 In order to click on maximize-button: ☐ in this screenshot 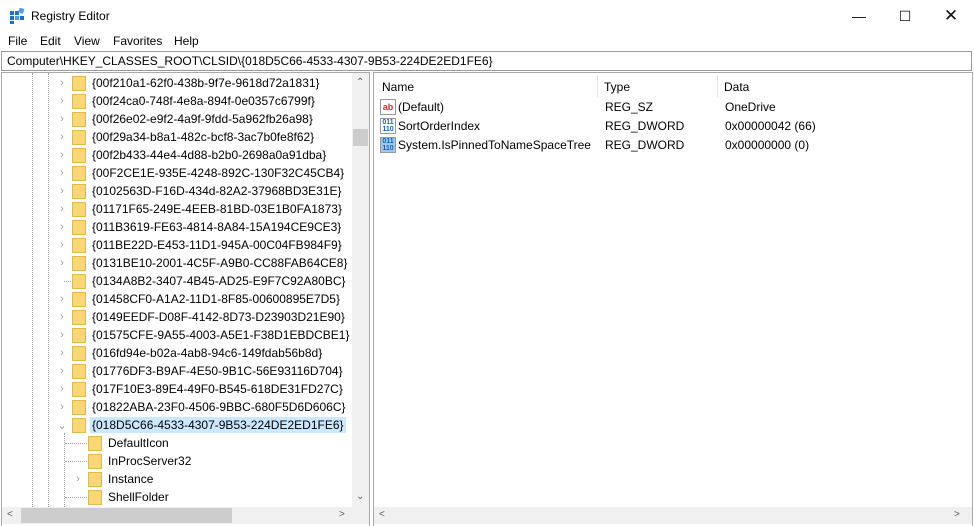, I will do `click(905, 16)`.